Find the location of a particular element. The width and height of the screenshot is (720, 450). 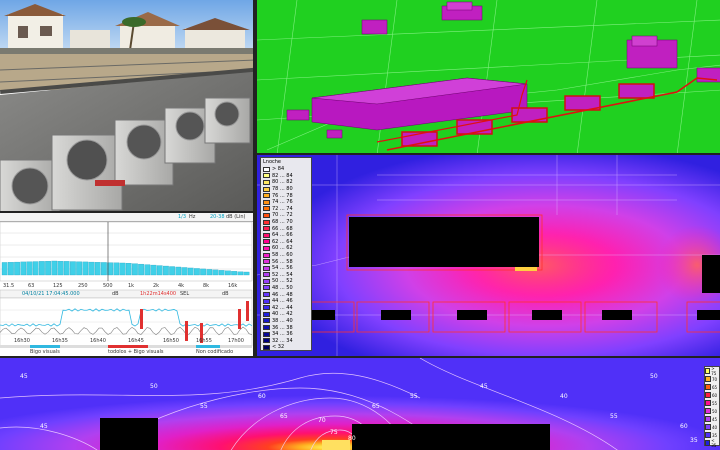

legend-label: 80 ... 82 is located at coordinates (282, 182).